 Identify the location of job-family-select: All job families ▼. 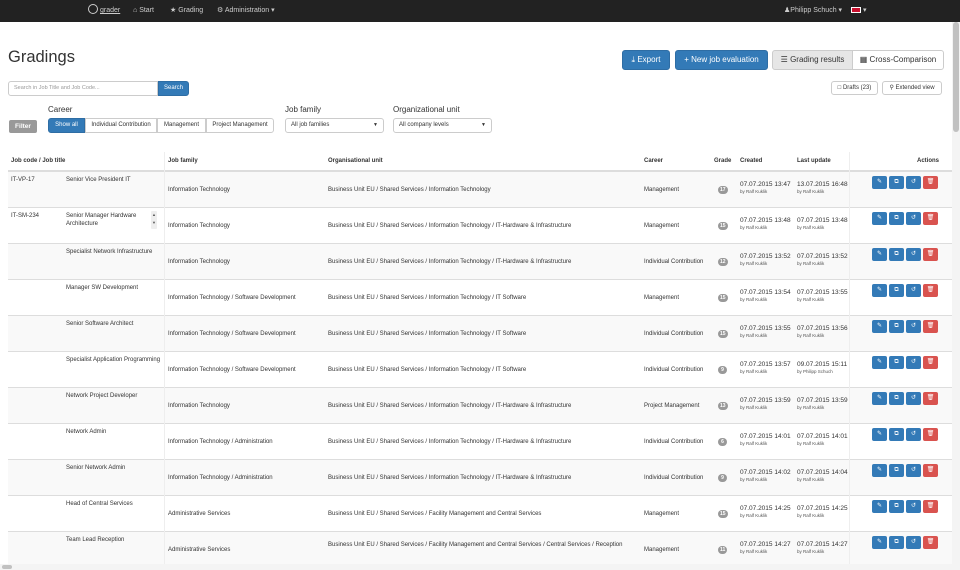
(334, 125).